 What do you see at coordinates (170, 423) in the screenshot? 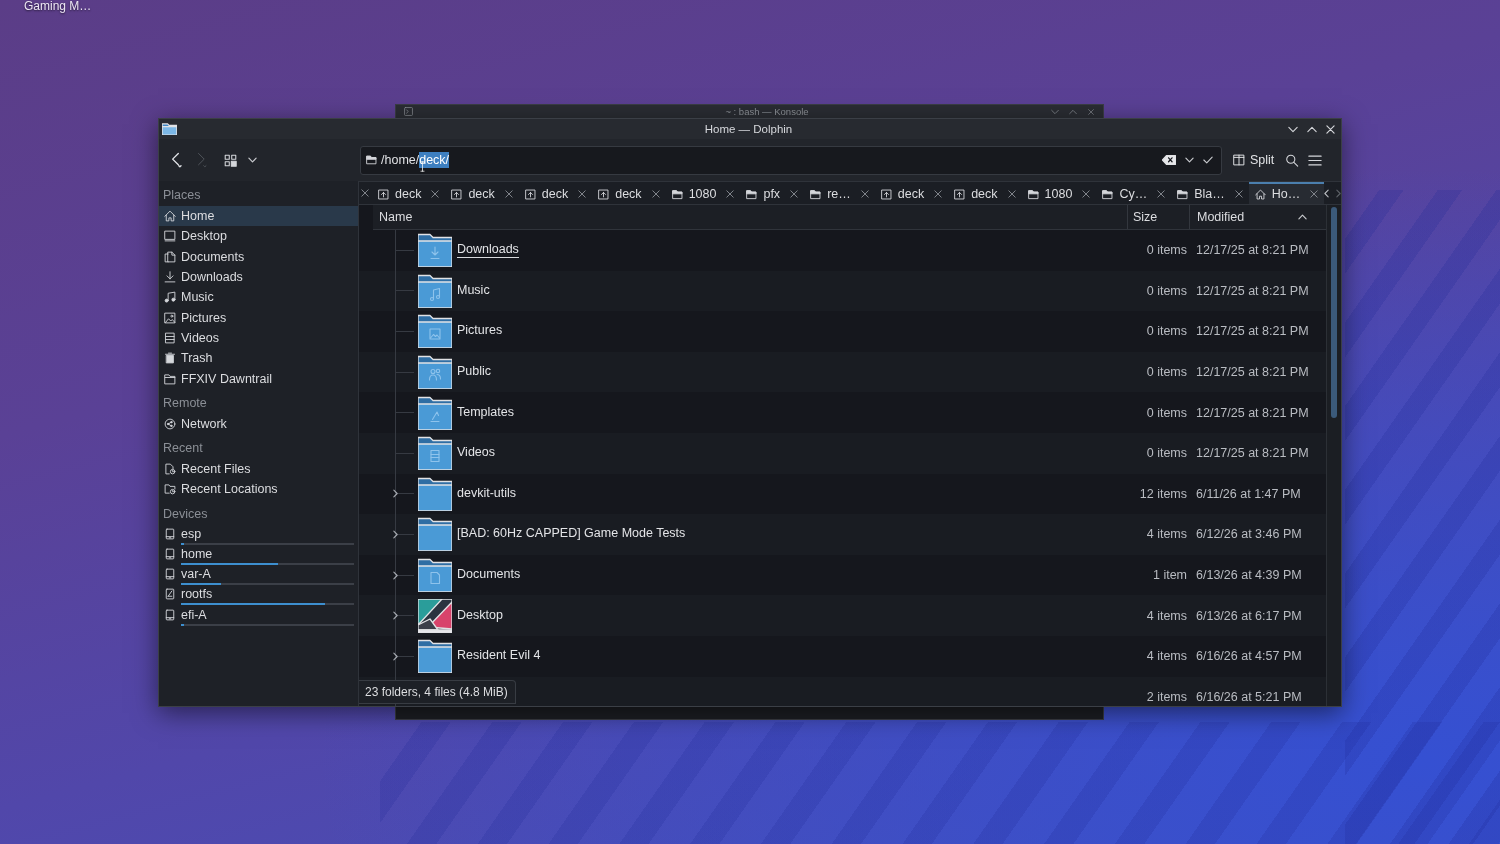
I see `network-icon` at bounding box center [170, 423].